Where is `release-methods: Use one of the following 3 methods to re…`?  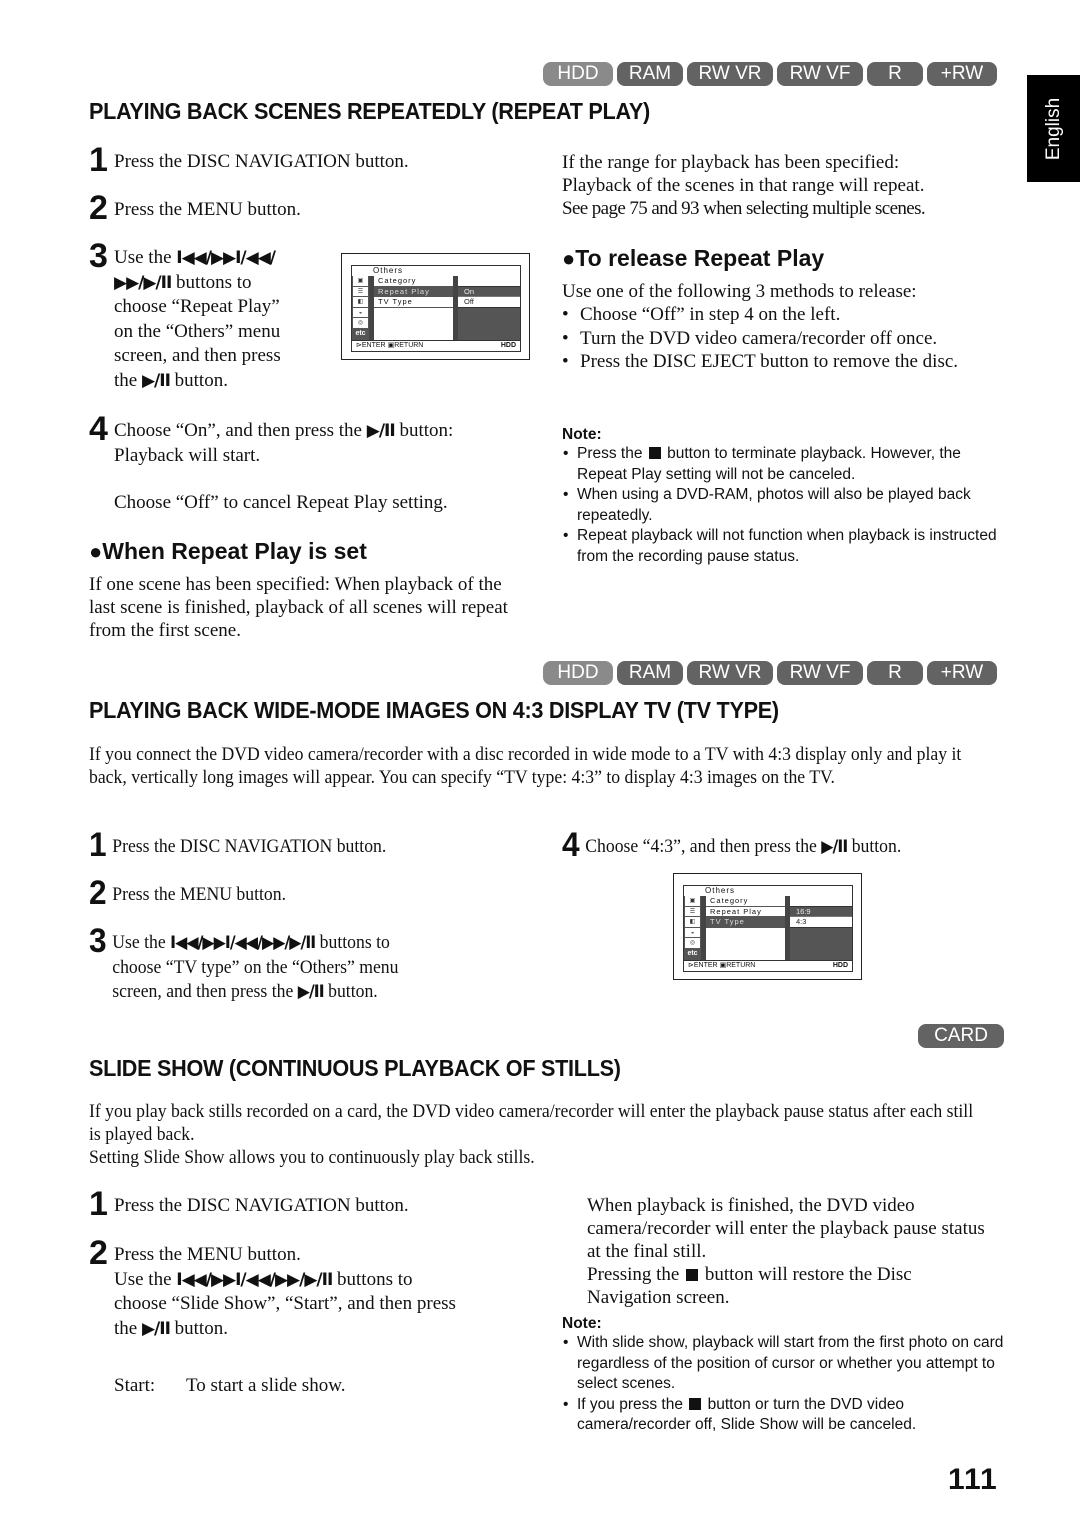 release-methods: Use one of the following 3 methods to re… is located at coordinates (777, 327).